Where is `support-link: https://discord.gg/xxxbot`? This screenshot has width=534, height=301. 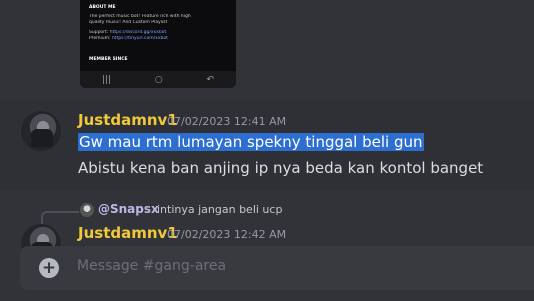
support-link: https://discord.gg/xxxbot is located at coordinates (138, 32).